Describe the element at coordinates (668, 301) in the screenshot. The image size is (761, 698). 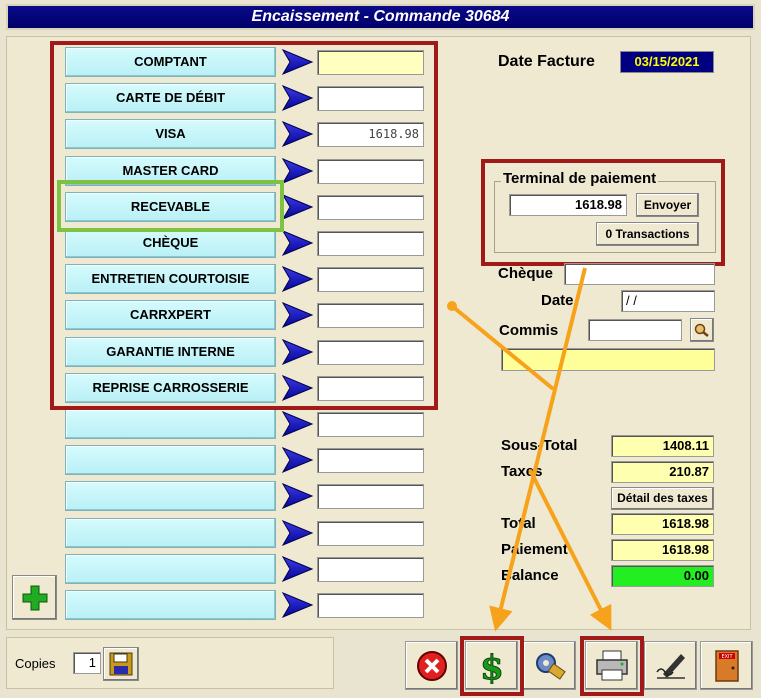
I see `cheque-date-field: / /` at that location.